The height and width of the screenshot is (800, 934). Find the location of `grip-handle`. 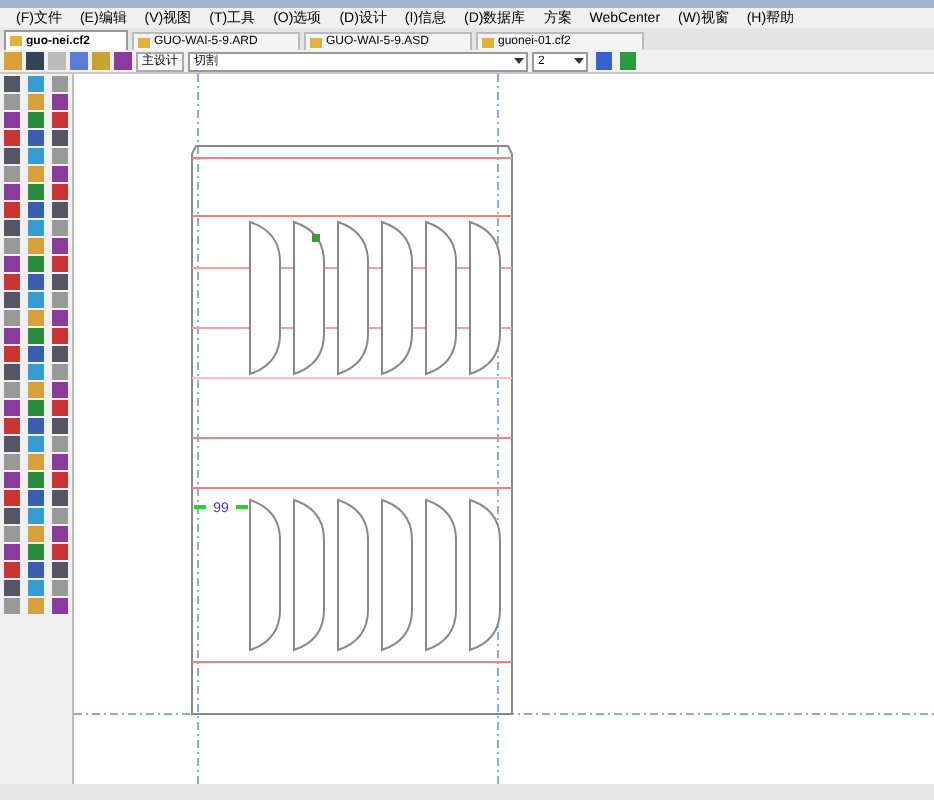

grip-handle is located at coordinates (316, 238).